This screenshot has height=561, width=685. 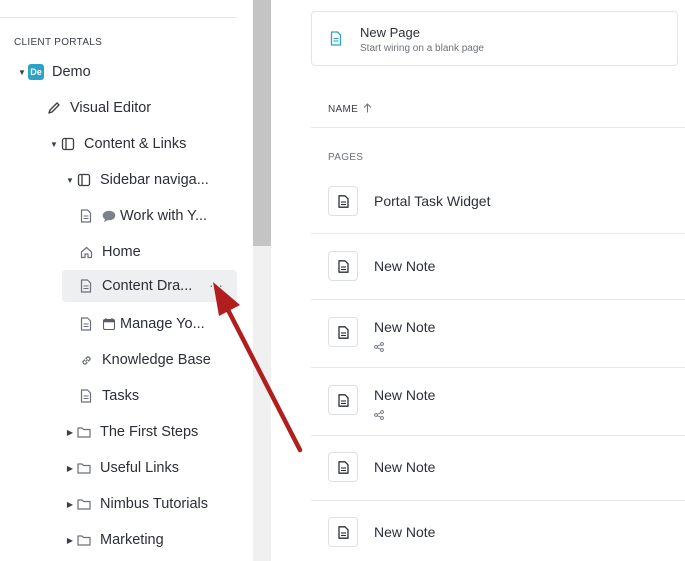 What do you see at coordinates (121, 396) in the screenshot?
I see `sidebar-item-label: Tasks` at bounding box center [121, 396].